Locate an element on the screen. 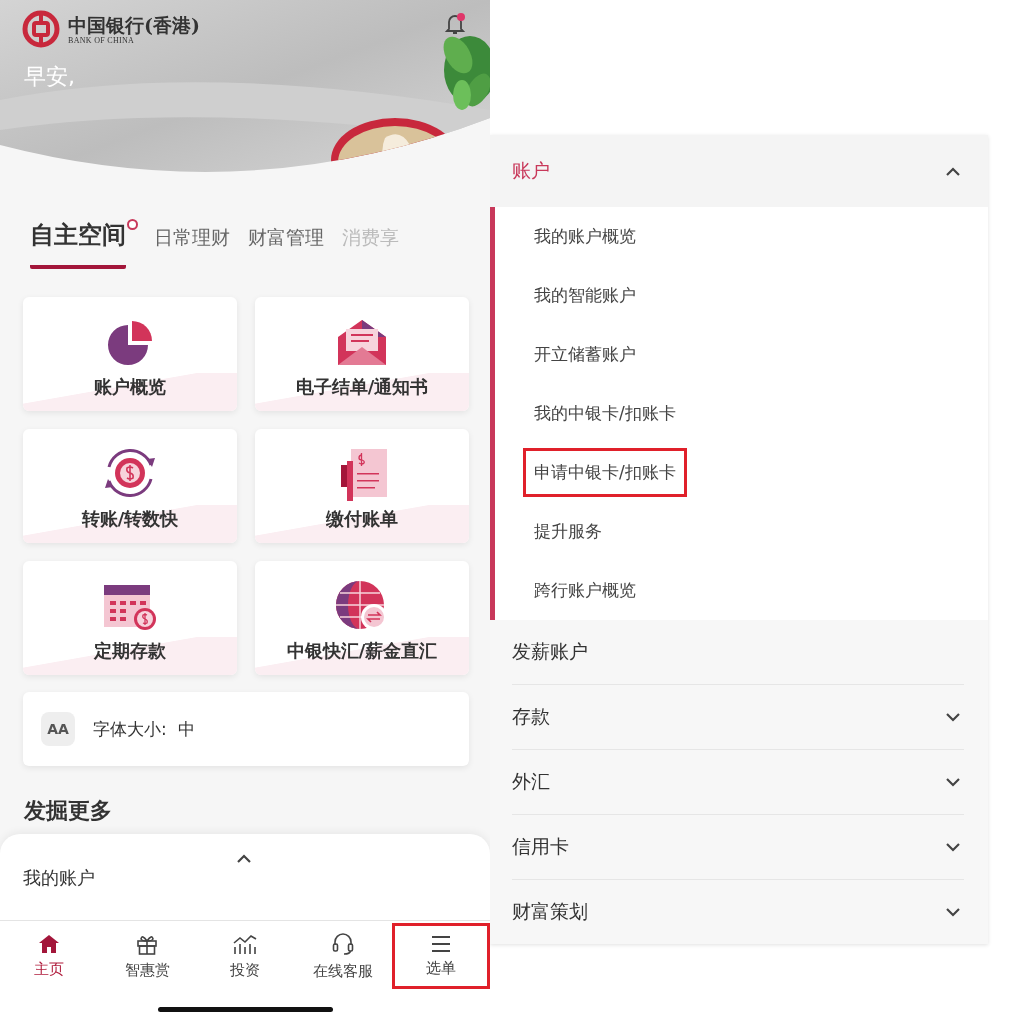 The height and width of the screenshot is (1020, 1024). menu-section: 财富策划 is located at coordinates (550, 912).